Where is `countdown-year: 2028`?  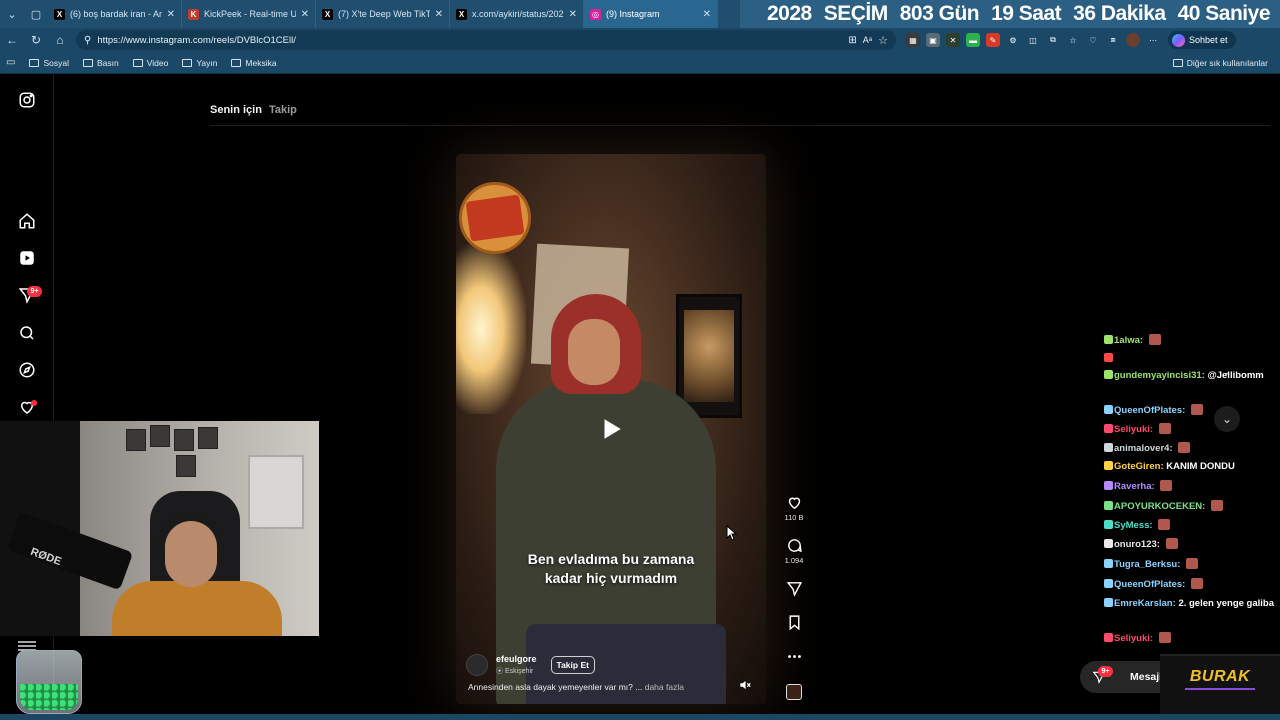 countdown-year: 2028 is located at coordinates (789, 13).